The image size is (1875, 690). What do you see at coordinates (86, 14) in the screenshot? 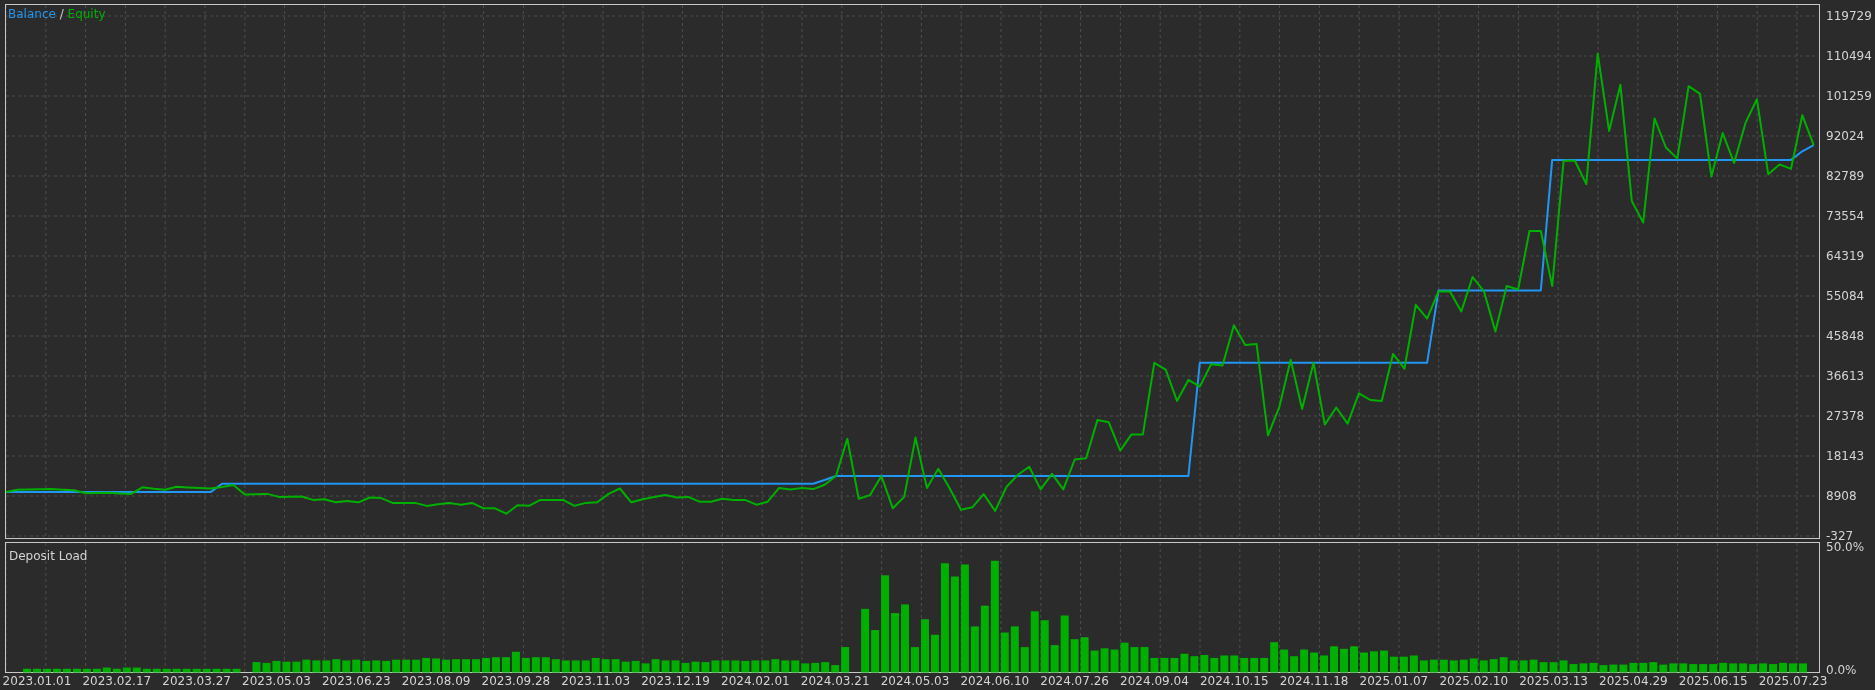
I see `legend-label: Equity` at bounding box center [86, 14].